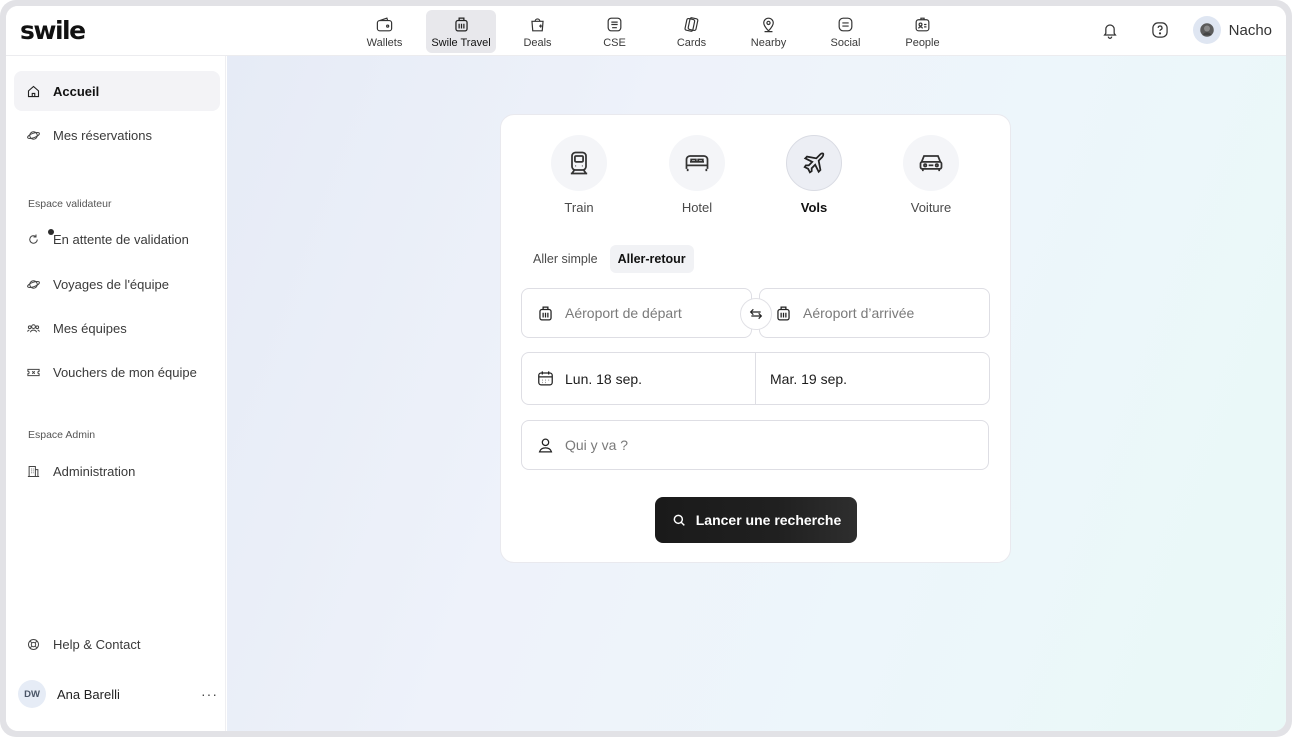 Image resolution: width=1292 pixels, height=737 pixels. I want to click on sidebar-item-help: Help & Contact, so click(117, 644).